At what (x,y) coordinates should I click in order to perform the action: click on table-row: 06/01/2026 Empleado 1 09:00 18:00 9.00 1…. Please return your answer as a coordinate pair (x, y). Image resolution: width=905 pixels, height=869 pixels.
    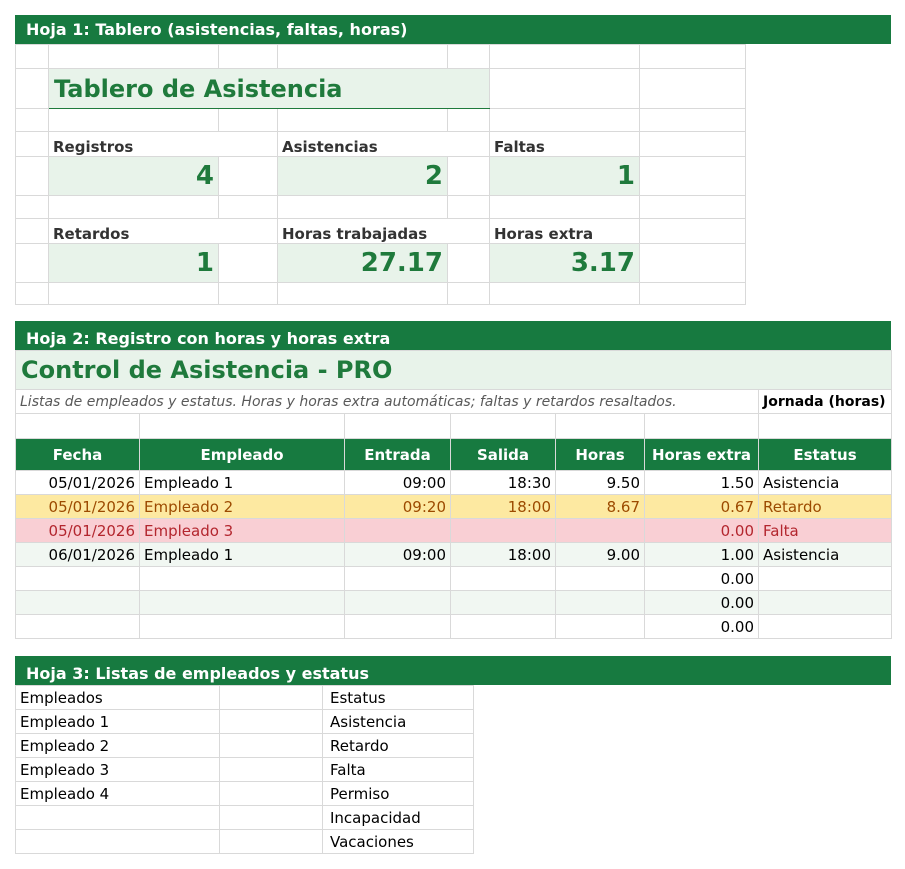
    Looking at the image, I should click on (453, 554).